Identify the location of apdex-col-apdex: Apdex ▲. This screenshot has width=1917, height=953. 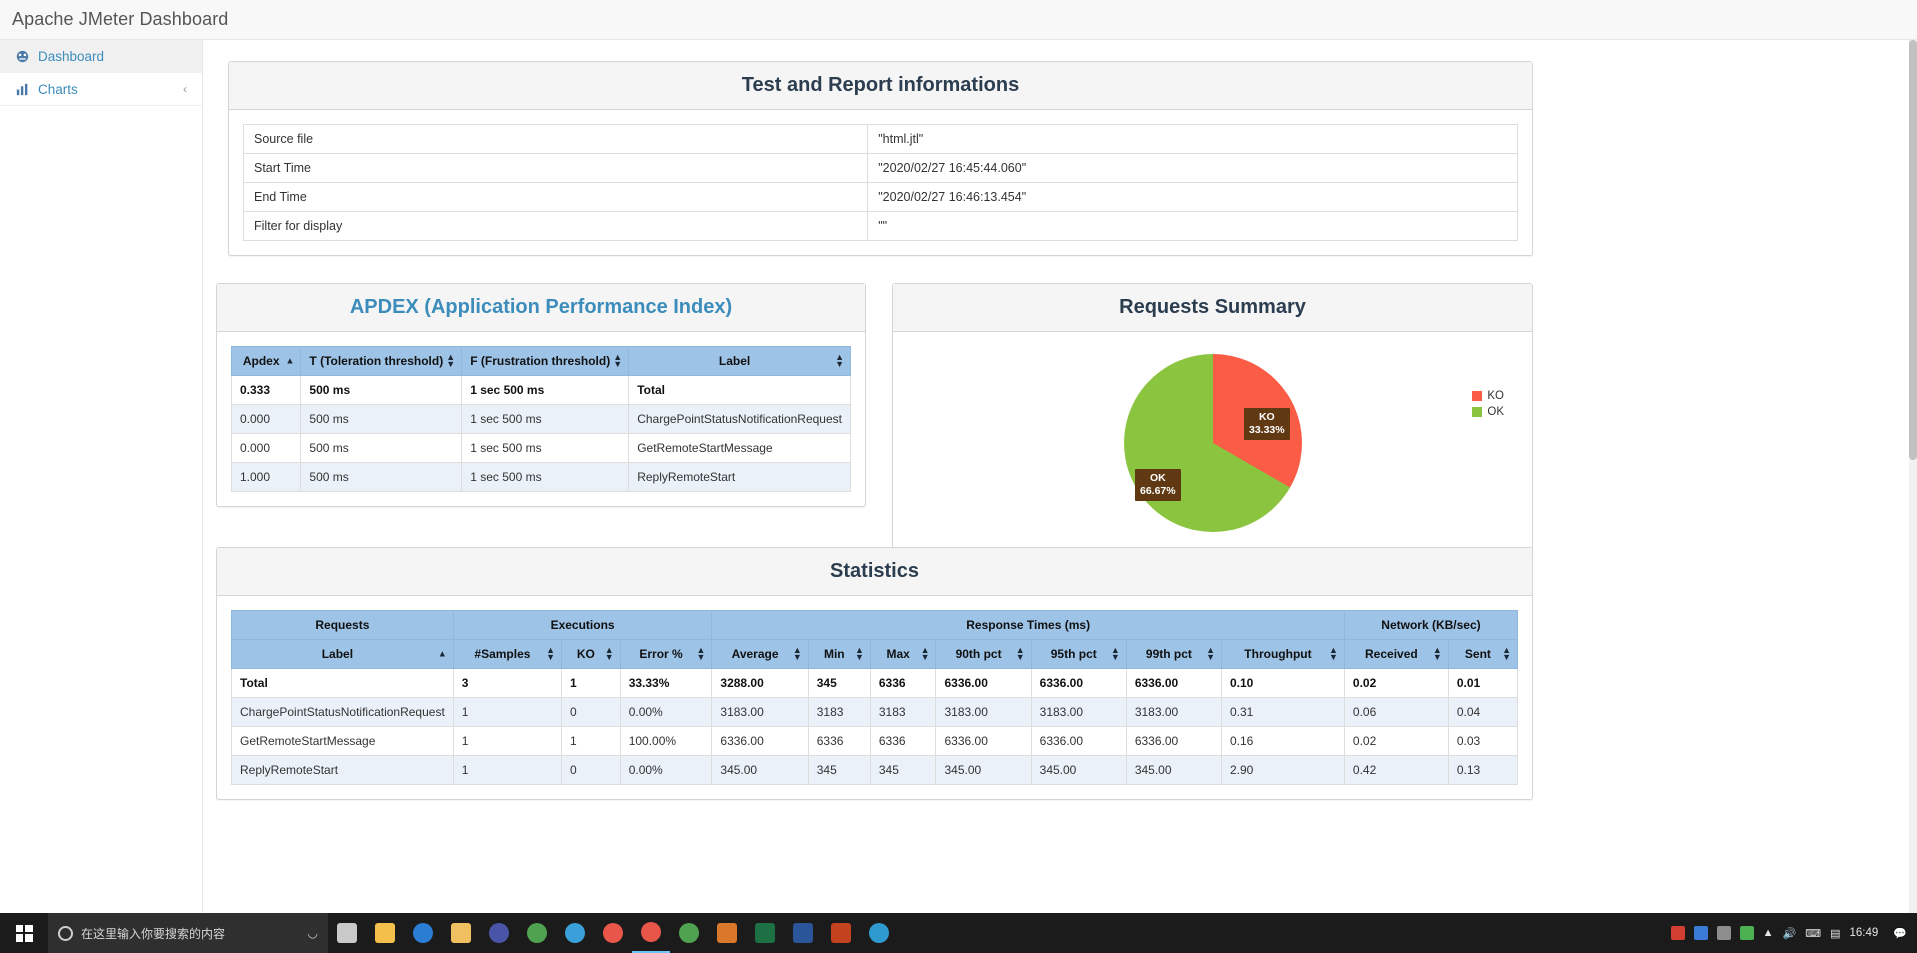
(266, 361).